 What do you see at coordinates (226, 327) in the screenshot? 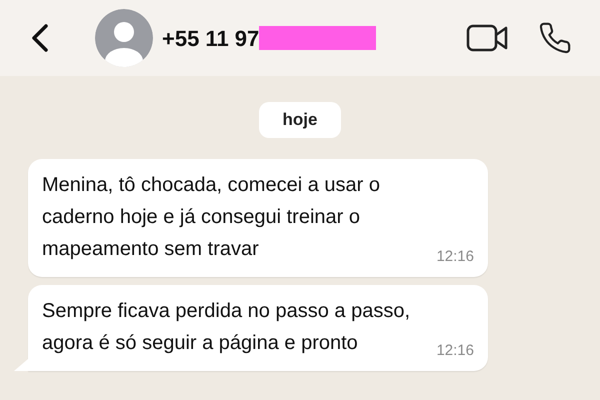
I see `message-text: Sempre ficava perdida no passo a passo, agora é só seguir a página e pronto` at bounding box center [226, 327].